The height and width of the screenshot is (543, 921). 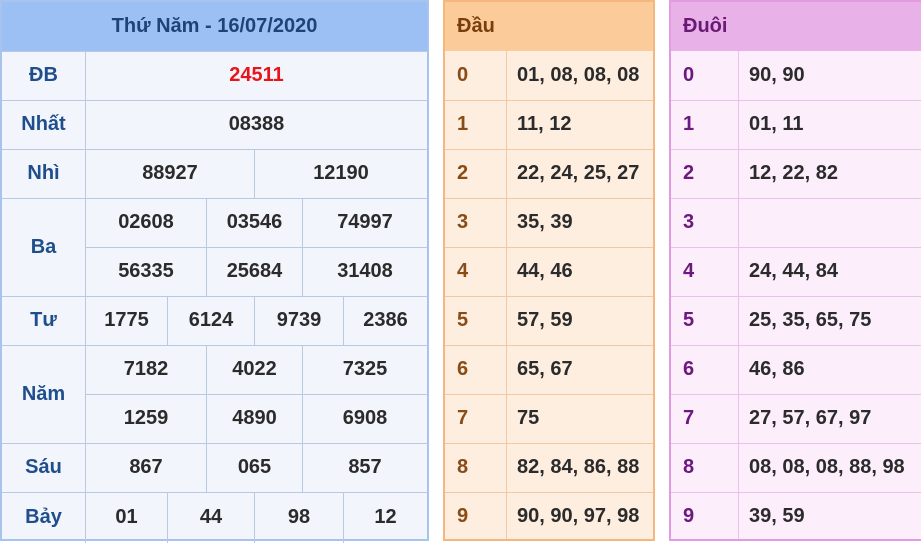 I want to click on tail-digit-header: Đuôi, so click(x=796, y=26).